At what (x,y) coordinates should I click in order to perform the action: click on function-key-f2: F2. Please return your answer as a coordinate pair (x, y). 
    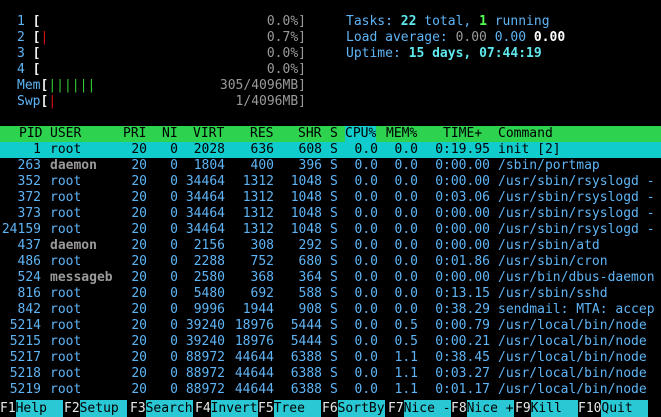
    Looking at the image, I should click on (72, 408).